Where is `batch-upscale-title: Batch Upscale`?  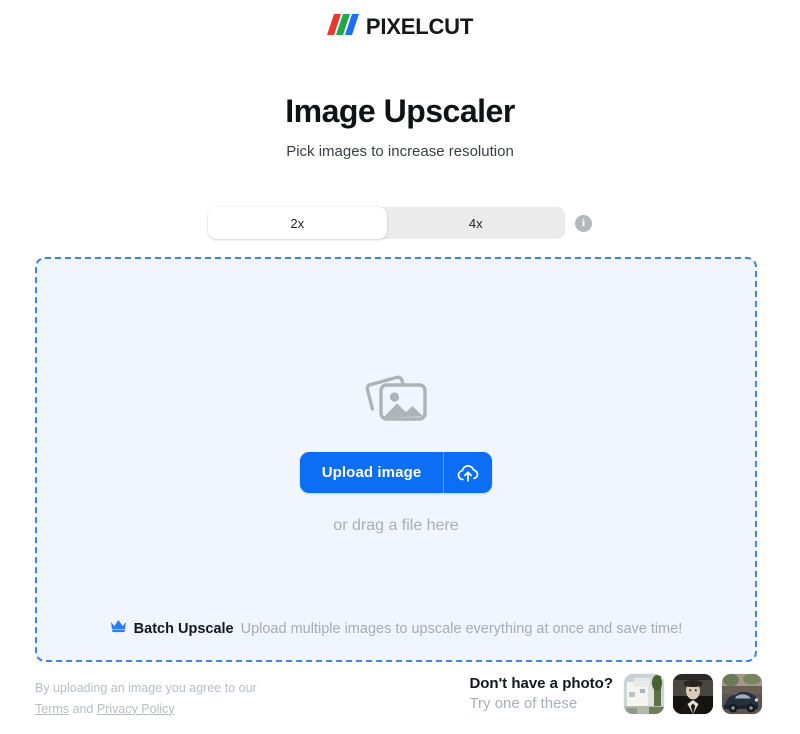 batch-upscale-title: Batch Upscale is located at coordinates (183, 628).